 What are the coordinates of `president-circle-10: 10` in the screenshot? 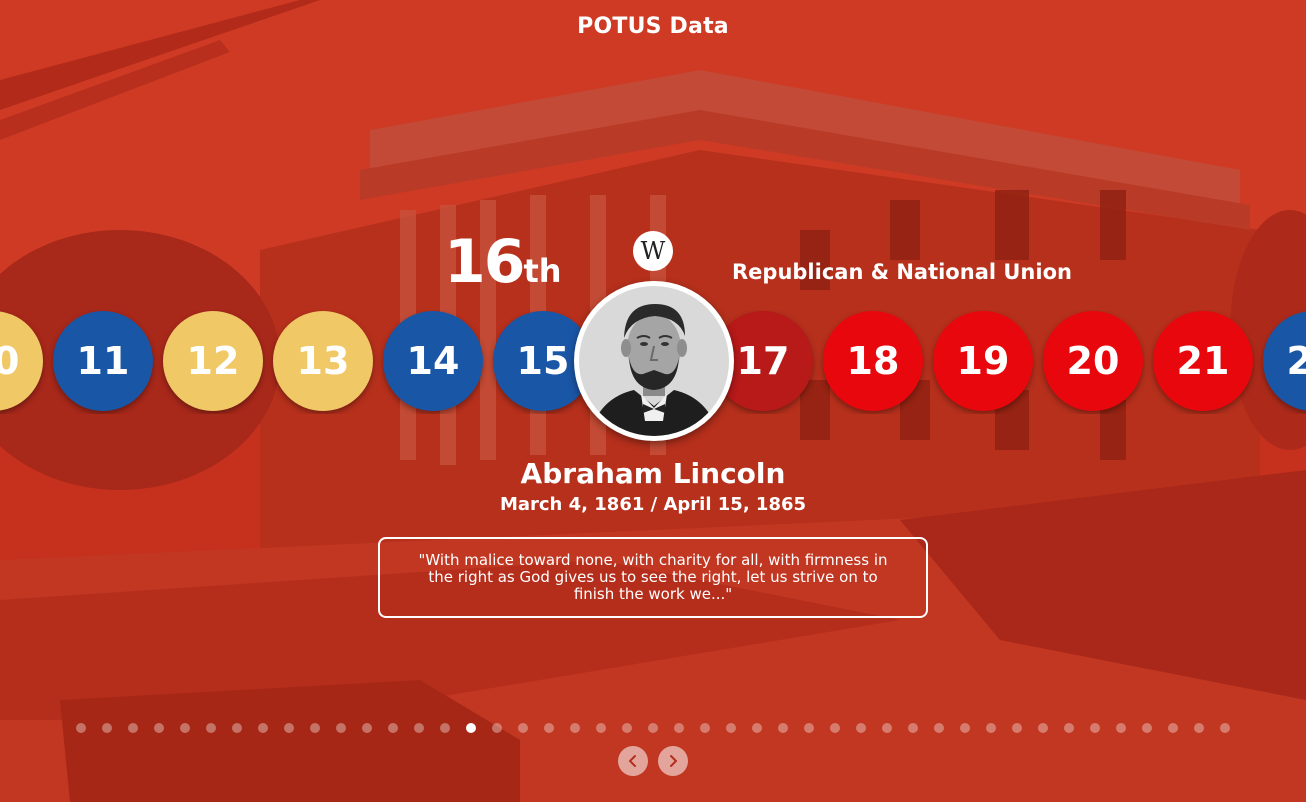 It's located at (21, 361).